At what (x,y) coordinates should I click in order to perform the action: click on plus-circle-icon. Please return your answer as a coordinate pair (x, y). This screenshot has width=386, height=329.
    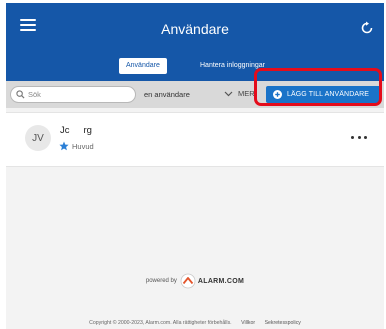
    Looking at the image, I should click on (277, 94).